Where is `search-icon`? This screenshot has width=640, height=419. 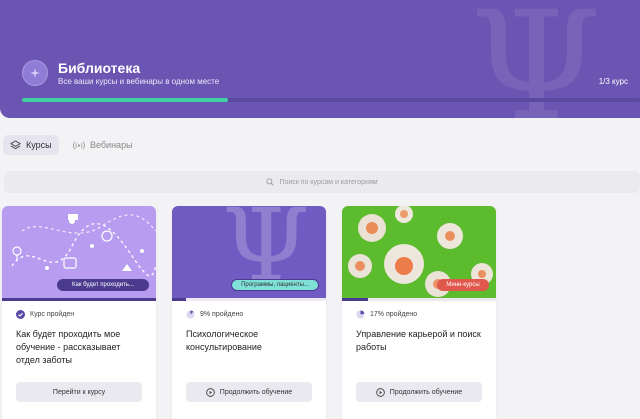
search-icon is located at coordinates (270, 182).